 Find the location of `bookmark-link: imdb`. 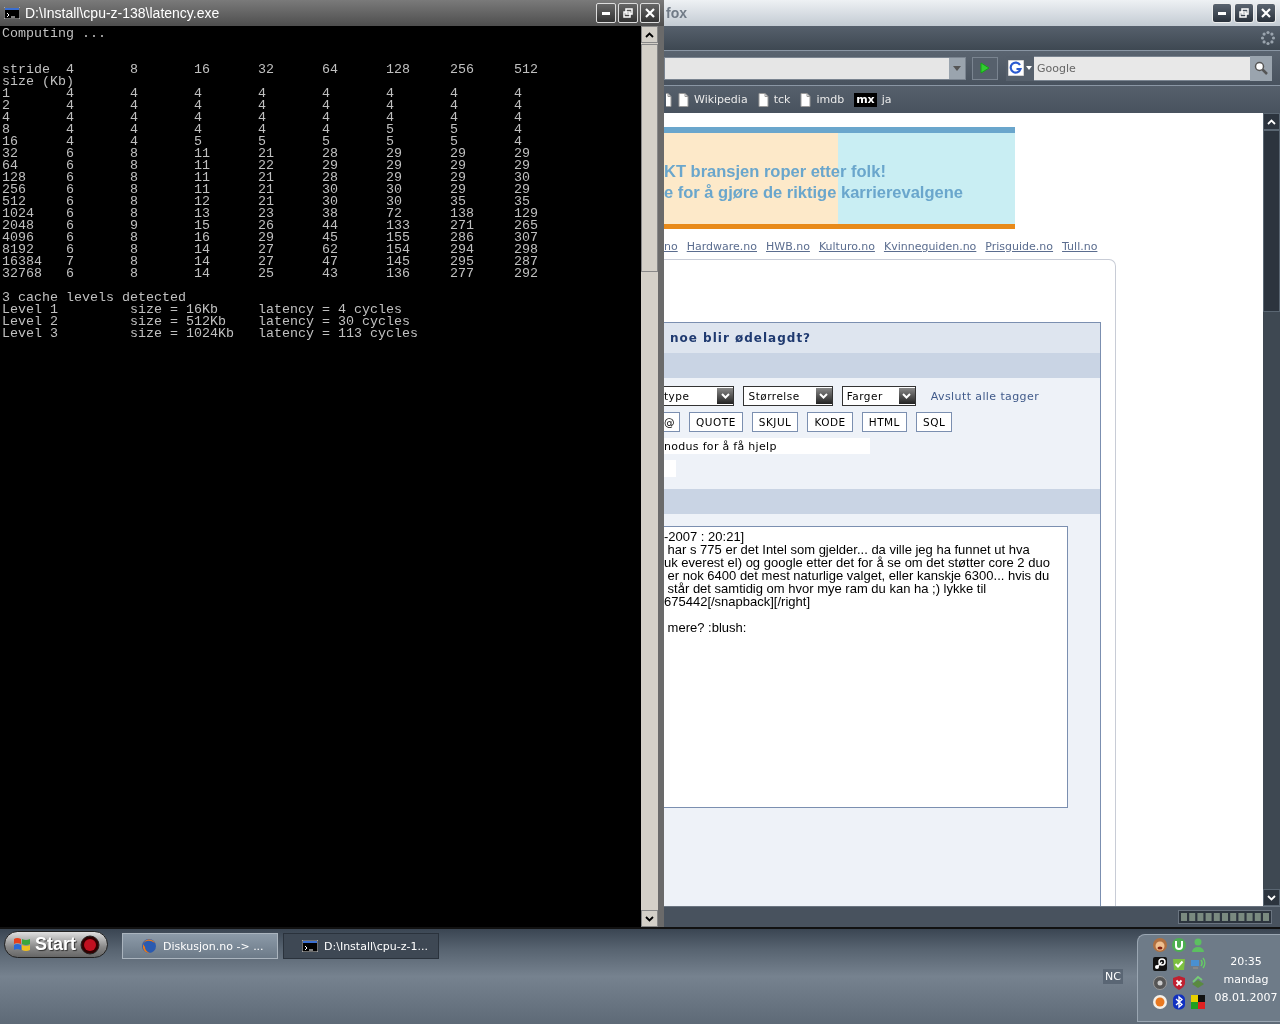

bookmark-link: imdb is located at coordinates (822, 99).